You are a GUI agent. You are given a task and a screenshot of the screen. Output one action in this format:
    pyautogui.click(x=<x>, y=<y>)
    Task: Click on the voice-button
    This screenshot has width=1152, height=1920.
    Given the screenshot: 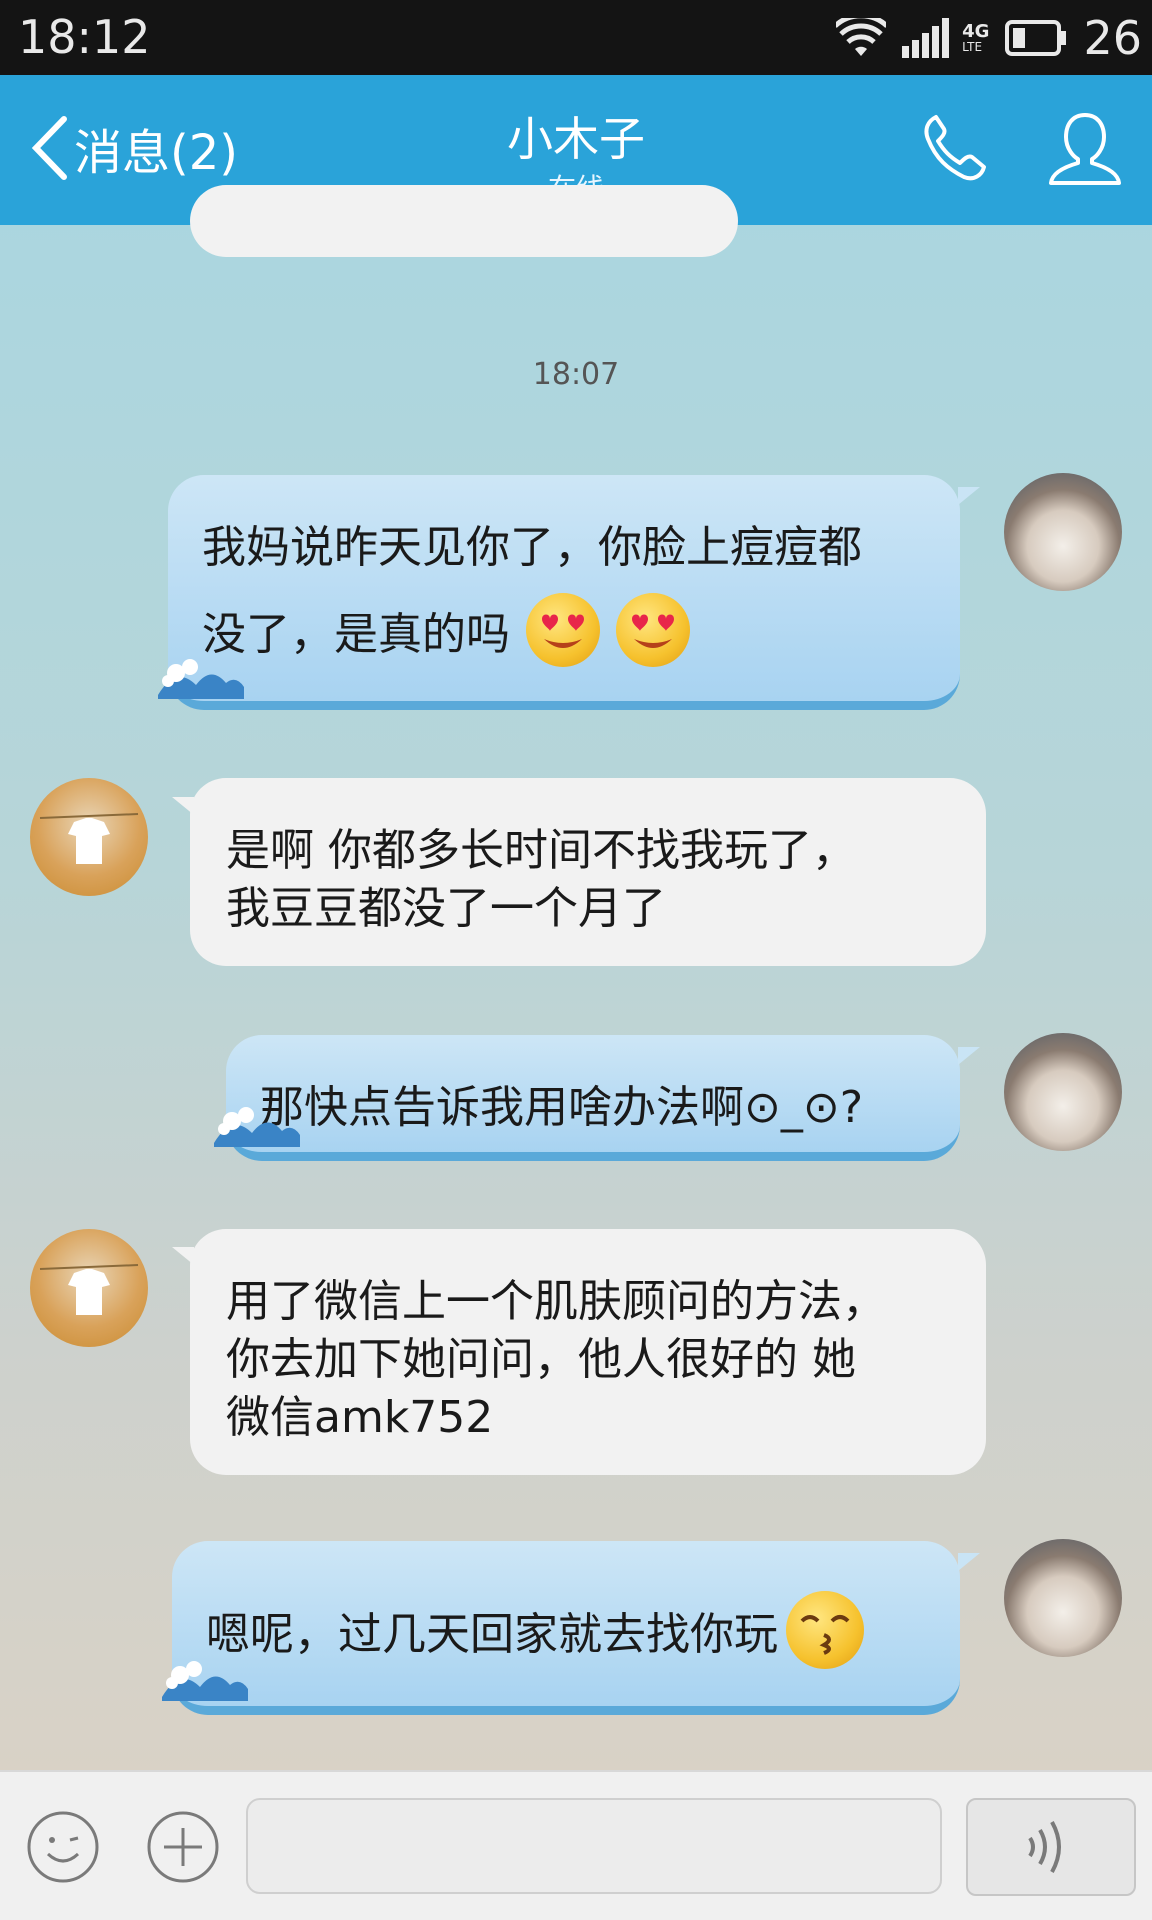 What is the action you would take?
    pyautogui.click(x=1051, y=1847)
    